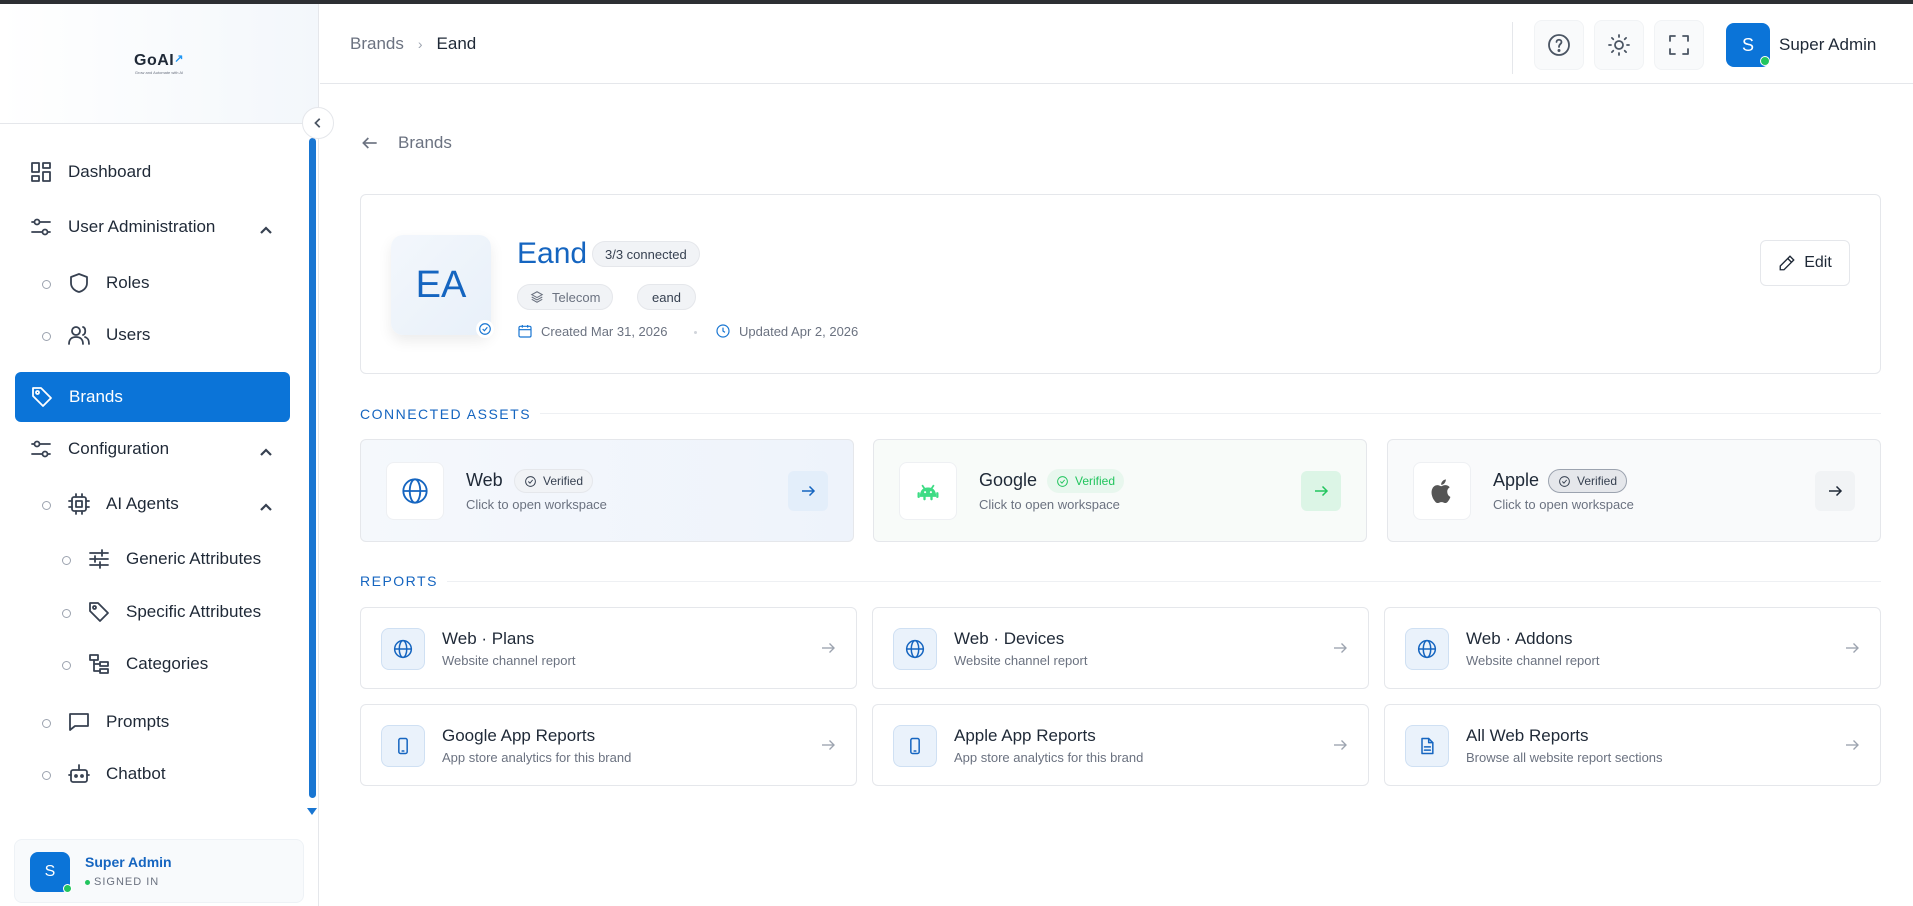  I want to click on sidebar-item-label: Users, so click(128, 334).